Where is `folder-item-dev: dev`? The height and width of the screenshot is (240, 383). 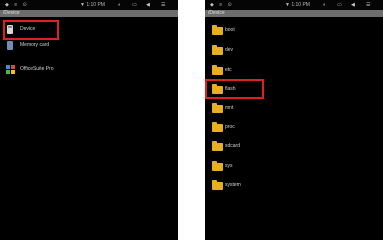
folder-item-dev: dev is located at coordinates (290, 51).